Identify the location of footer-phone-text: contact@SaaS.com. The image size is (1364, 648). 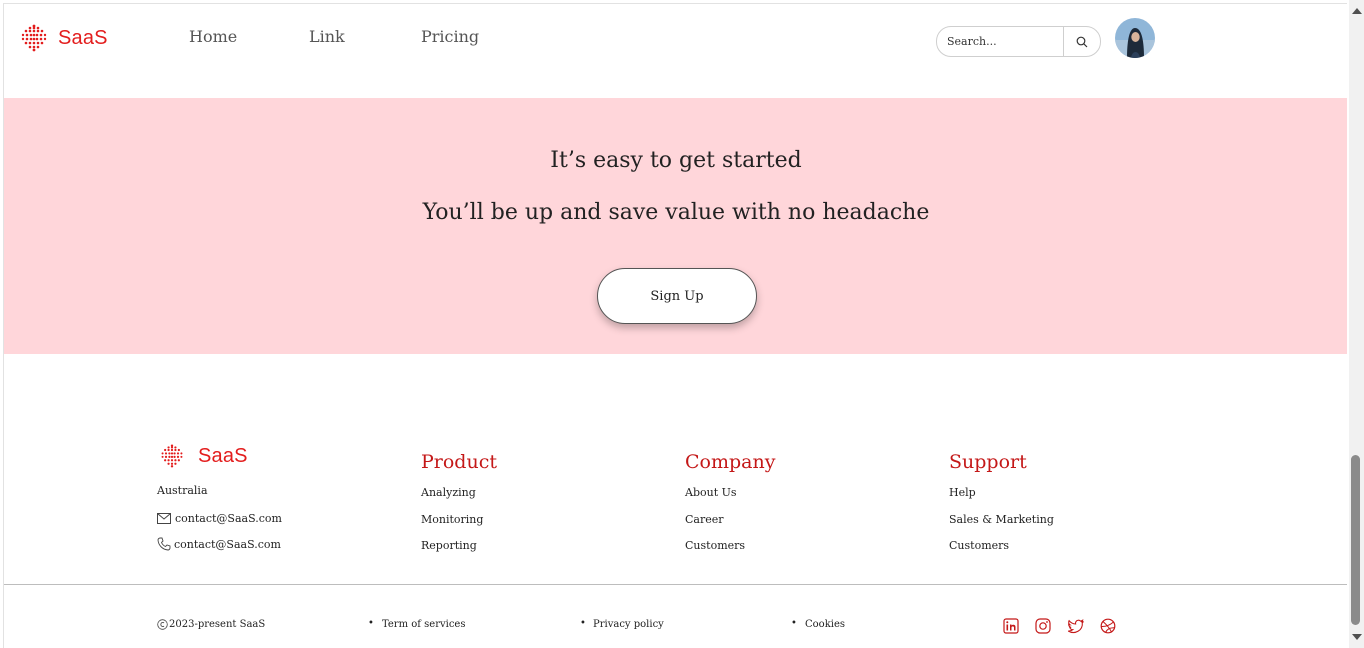
(227, 544).